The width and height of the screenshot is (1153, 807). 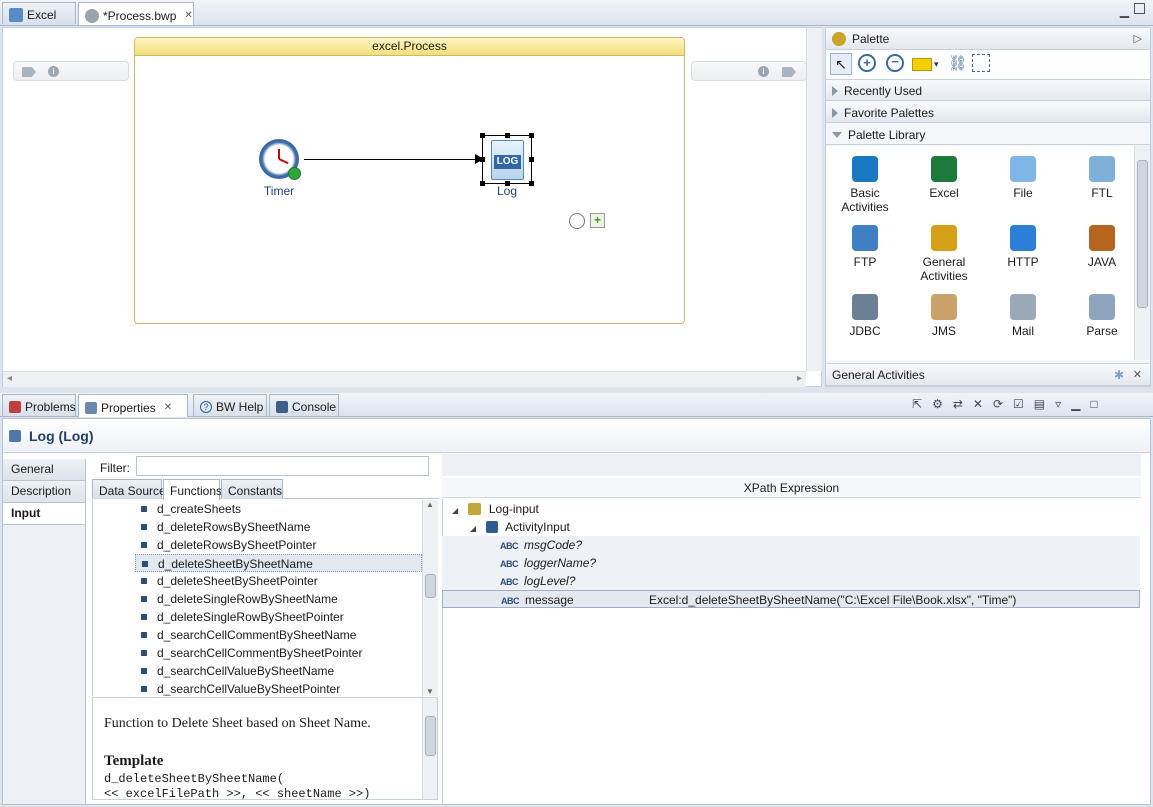 I want to click on tab-excel: Excel, so click(x=39, y=13).